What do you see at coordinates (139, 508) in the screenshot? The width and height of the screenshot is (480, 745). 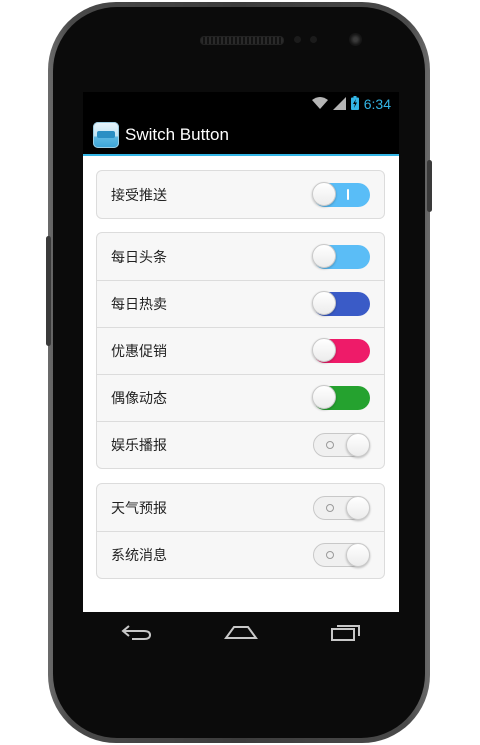 I see `setting-label: 天气预报` at bounding box center [139, 508].